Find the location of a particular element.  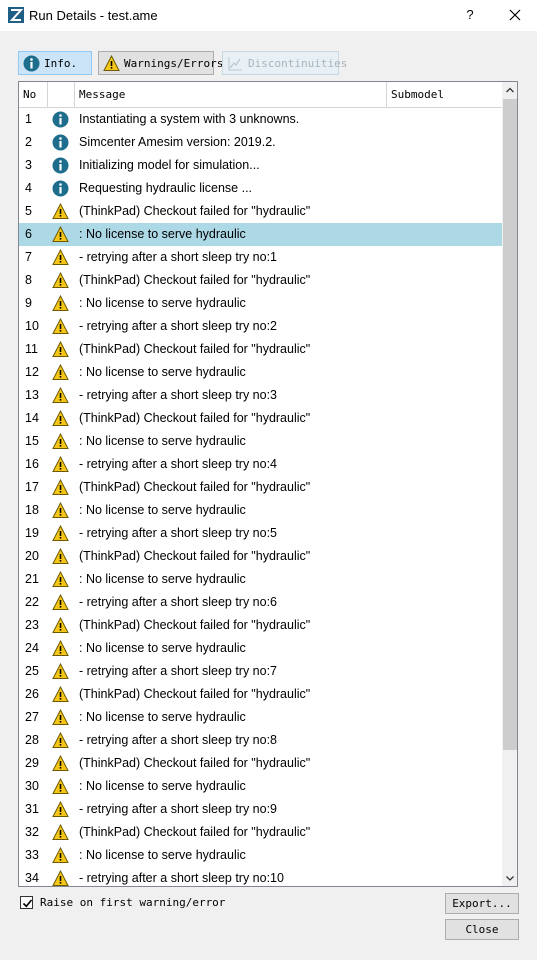

row-number: 29 is located at coordinates (32, 763).